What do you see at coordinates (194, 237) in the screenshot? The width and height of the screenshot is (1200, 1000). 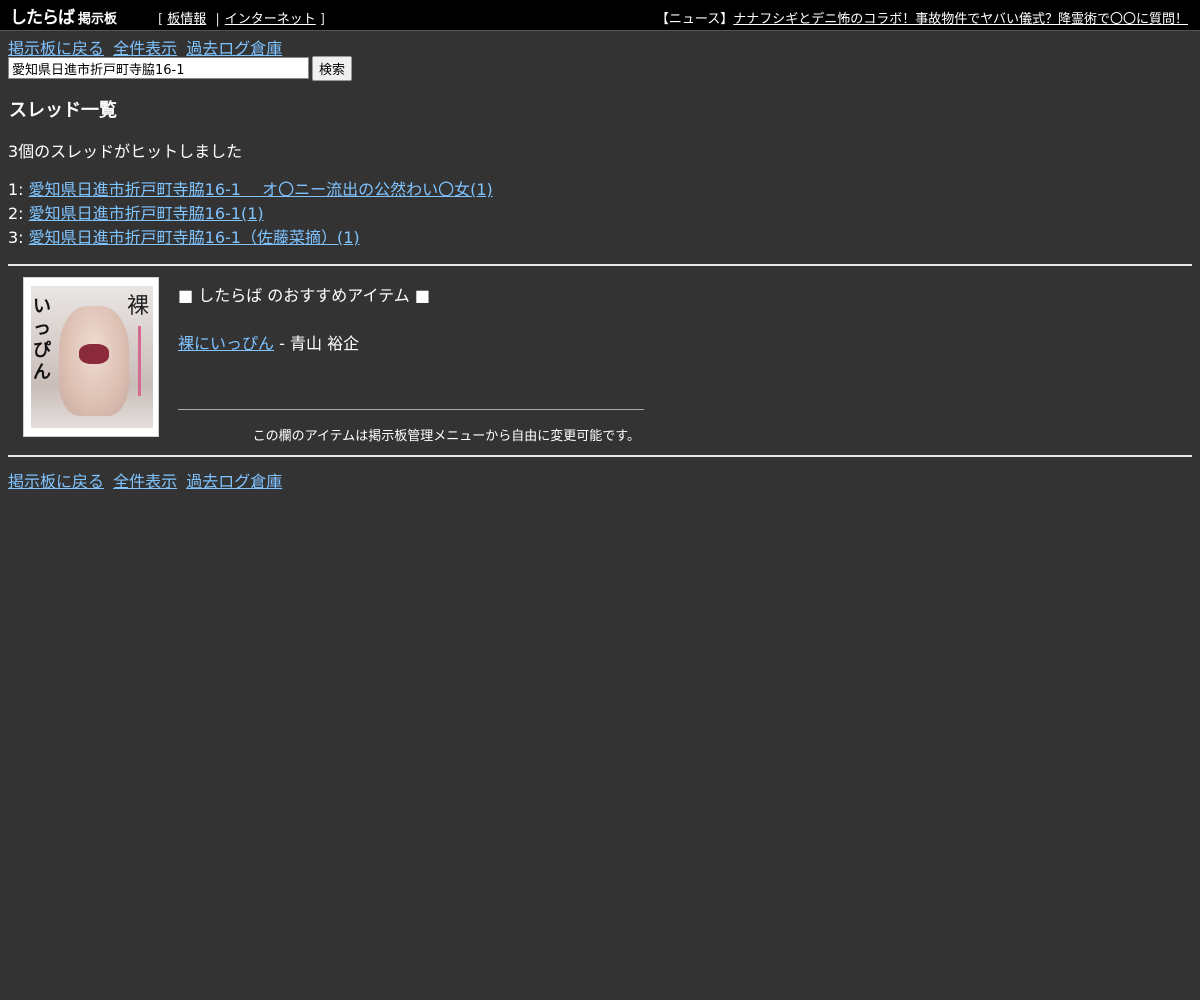 I see `thread-link: 愛知県日進市折戸町寺脇16-1（佐藤菜摘）(1)` at bounding box center [194, 237].